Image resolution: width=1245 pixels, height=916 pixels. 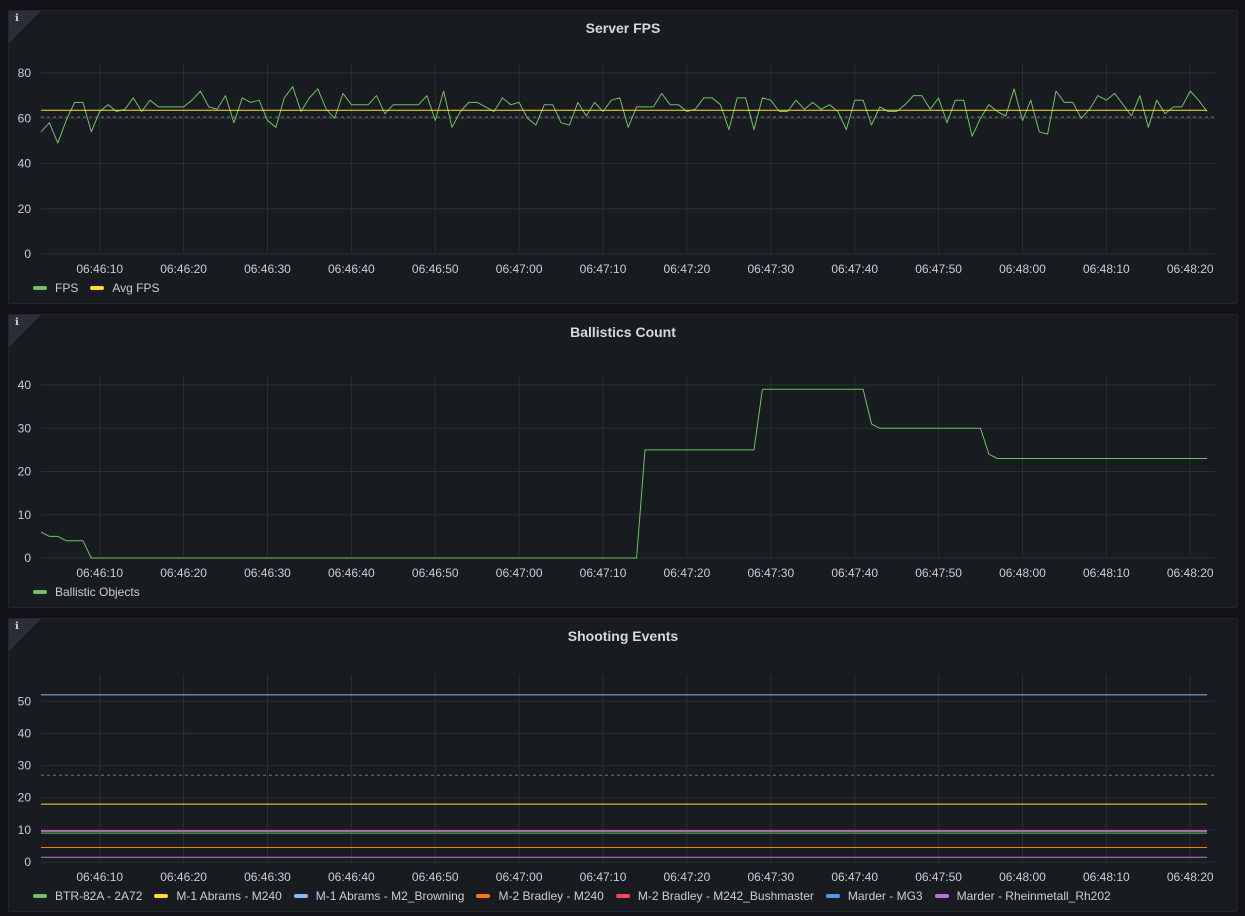 I want to click on legend-item: M-1 Abrams - M2_Browning, so click(x=379, y=896).